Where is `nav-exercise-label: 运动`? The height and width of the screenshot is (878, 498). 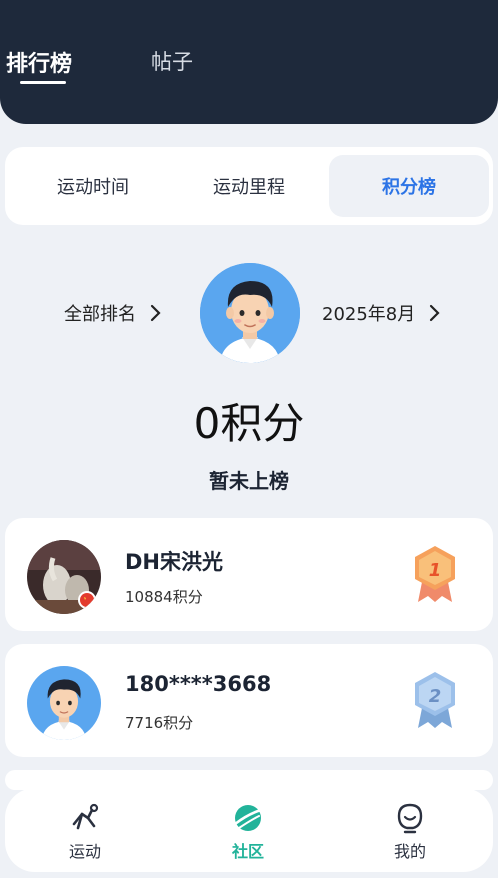 nav-exercise-label: 运动 is located at coordinates (84, 851).